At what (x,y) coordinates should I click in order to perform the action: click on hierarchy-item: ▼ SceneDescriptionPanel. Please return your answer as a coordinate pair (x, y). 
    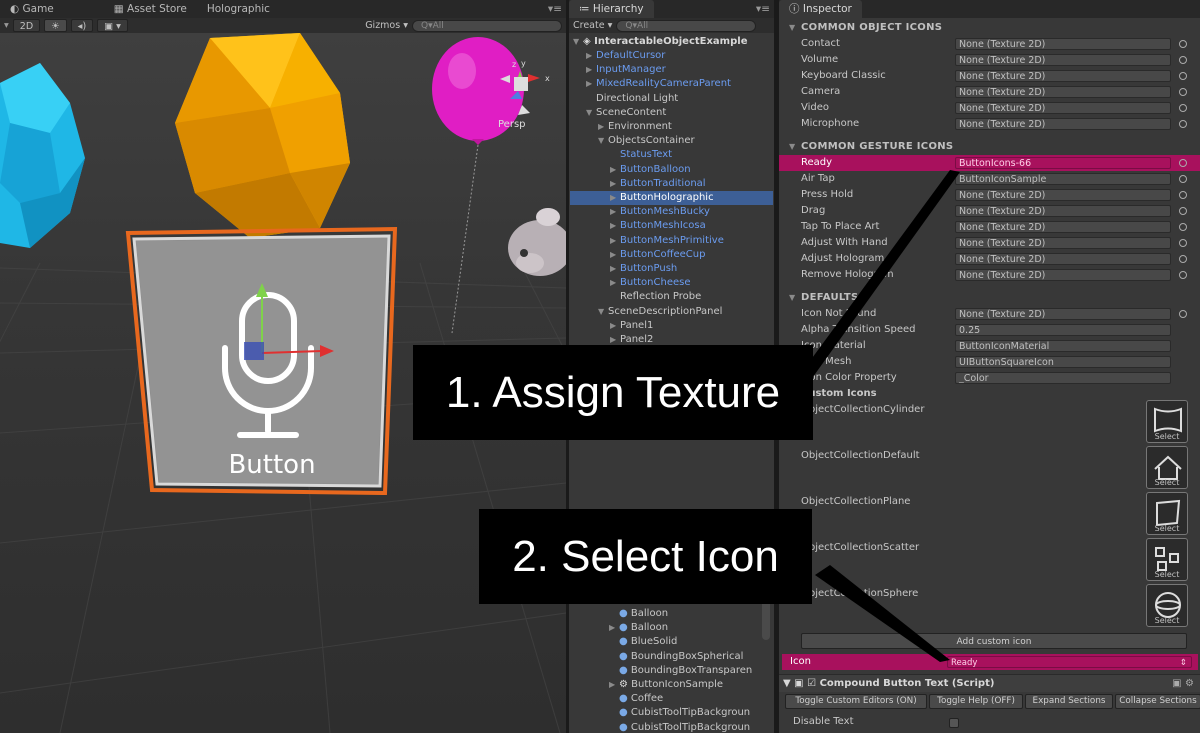
    Looking at the image, I should click on (671, 312).